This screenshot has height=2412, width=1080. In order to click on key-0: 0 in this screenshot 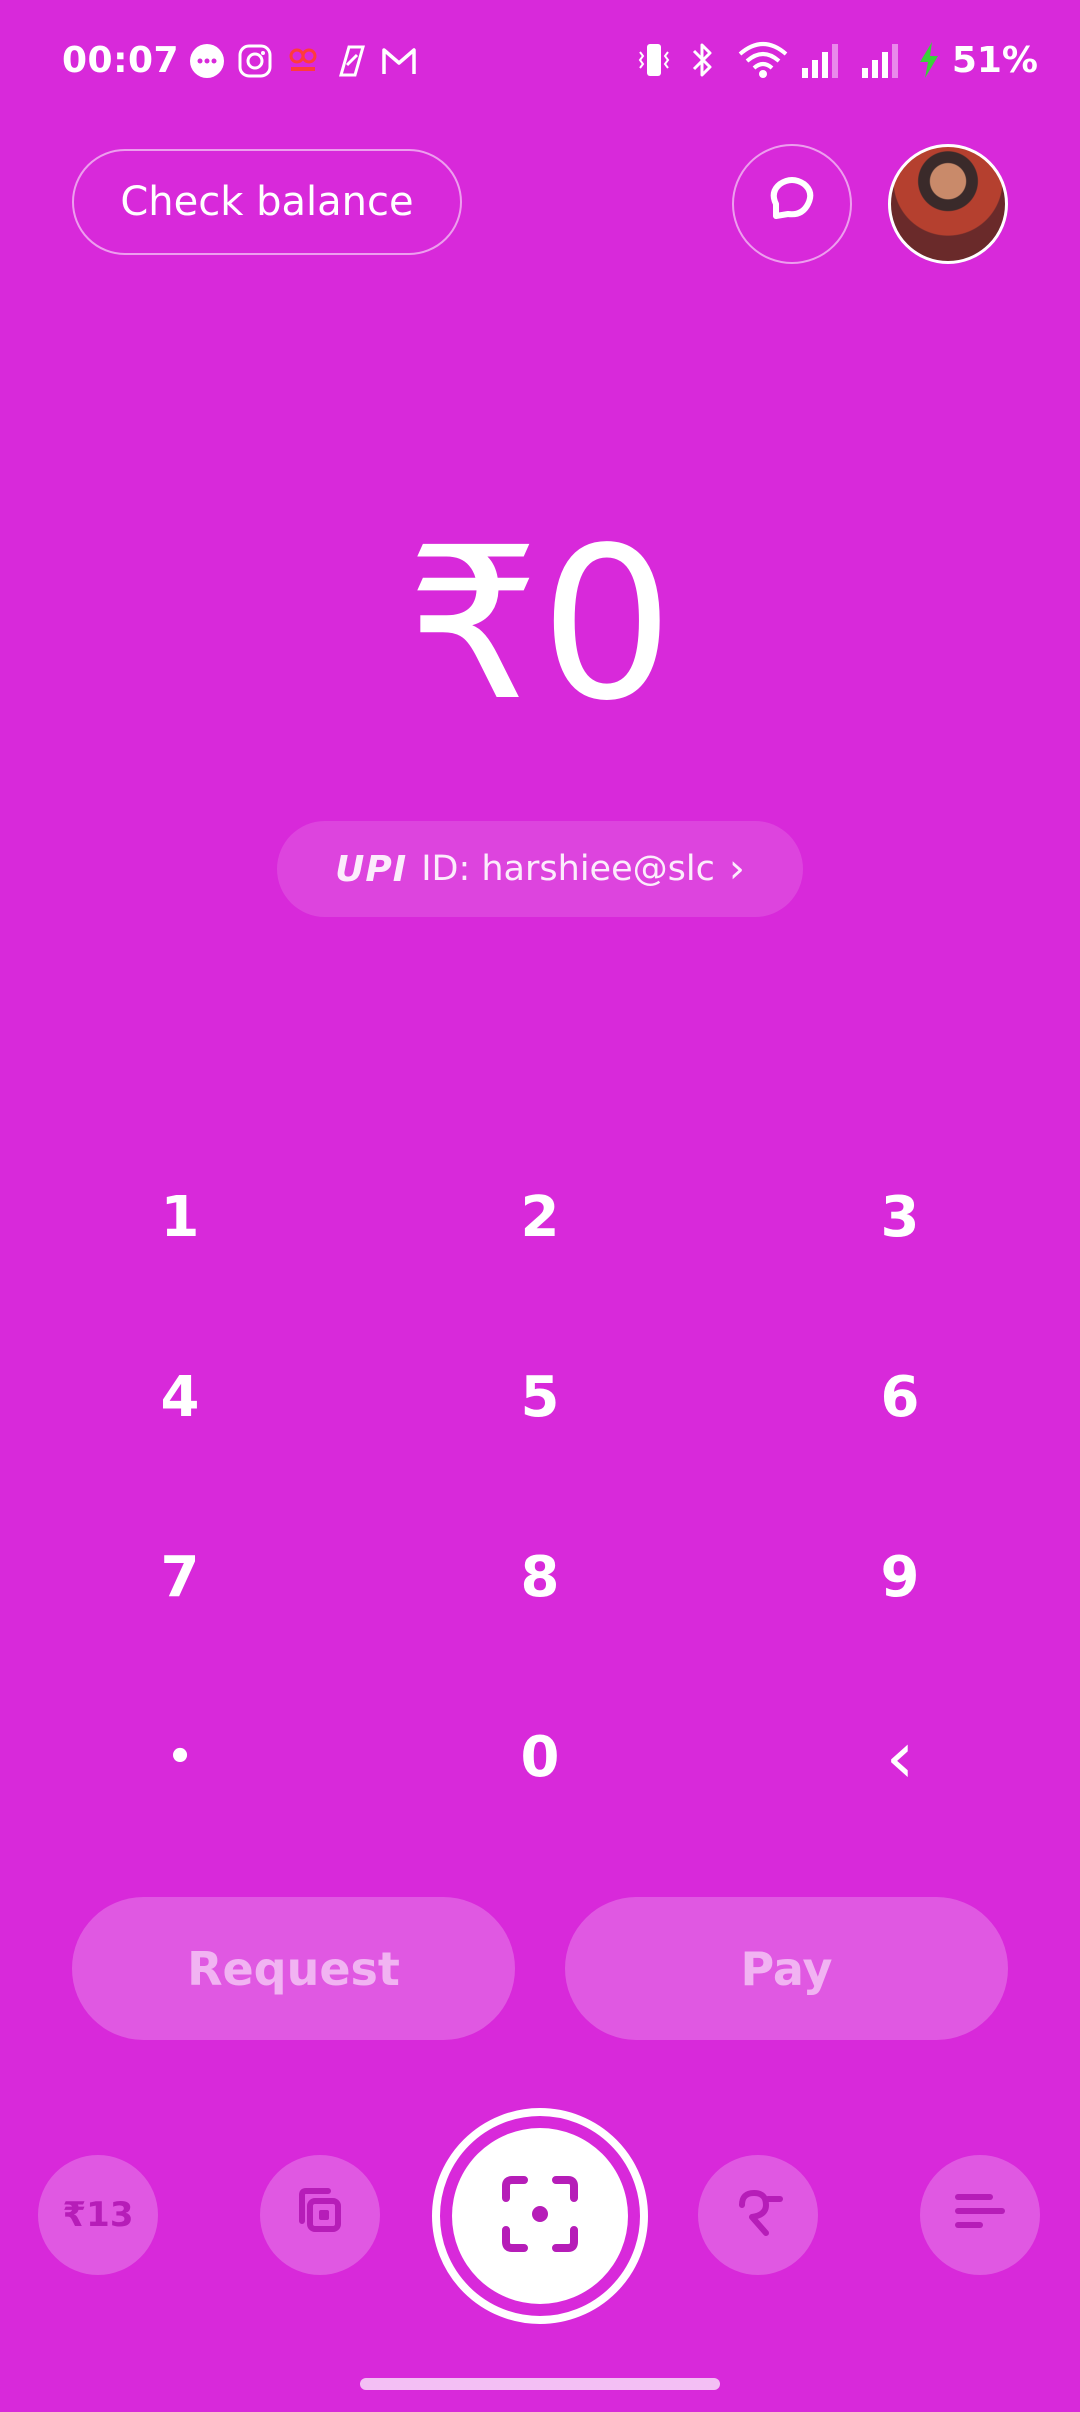, I will do `click(540, 1757)`.